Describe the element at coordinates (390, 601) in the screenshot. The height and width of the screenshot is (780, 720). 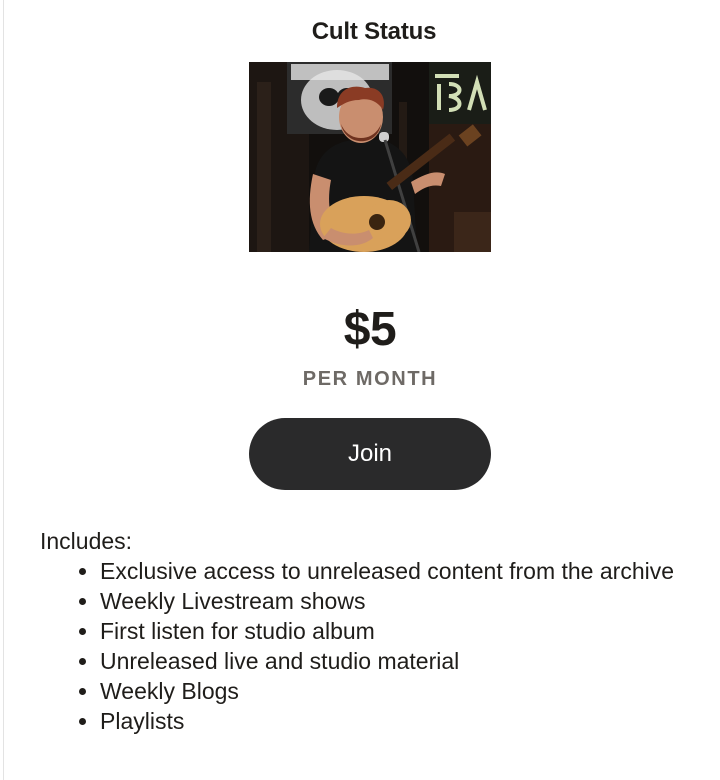
I see `benefit-item: Weekly Livestream shows` at that location.